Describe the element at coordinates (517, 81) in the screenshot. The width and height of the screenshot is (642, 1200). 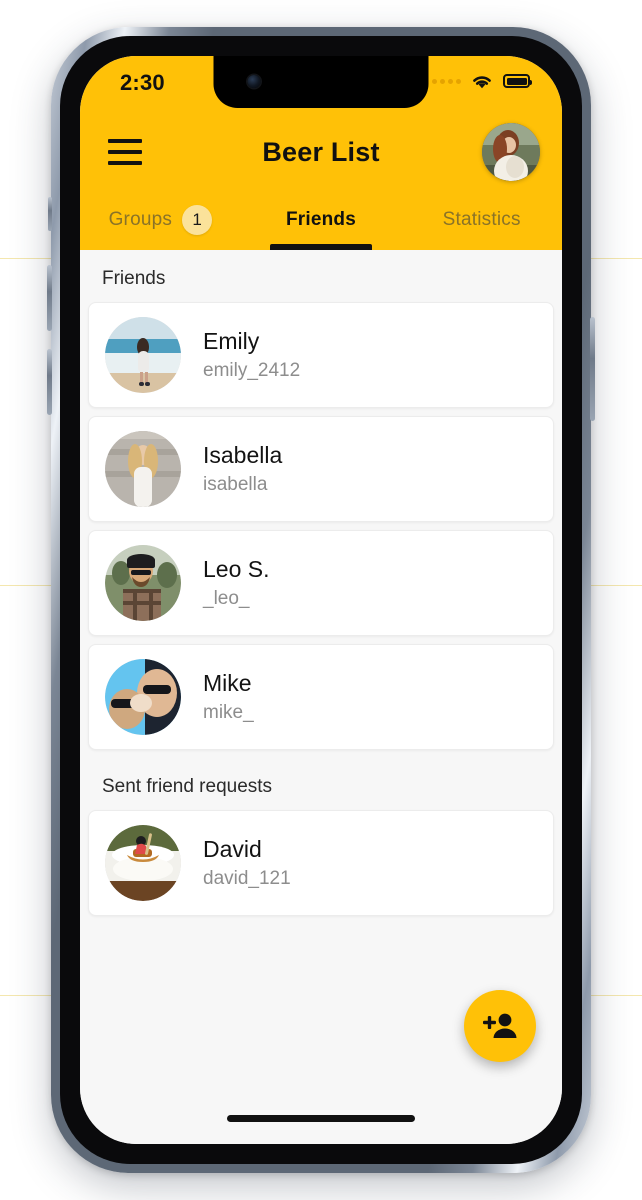
I see `battery-full-icon` at that location.